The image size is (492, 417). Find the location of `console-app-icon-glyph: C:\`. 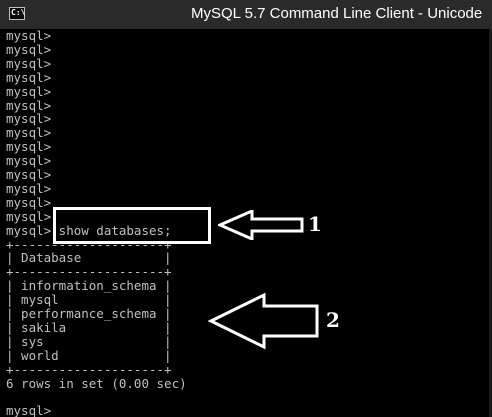

console-app-icon-glyph: C:\ is located at coordinates (18, 12).